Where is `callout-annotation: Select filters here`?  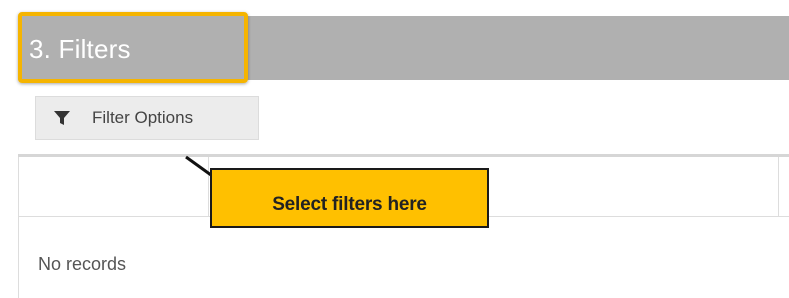
callout-annotation: Select filters here is located at coordinates (349, 198).